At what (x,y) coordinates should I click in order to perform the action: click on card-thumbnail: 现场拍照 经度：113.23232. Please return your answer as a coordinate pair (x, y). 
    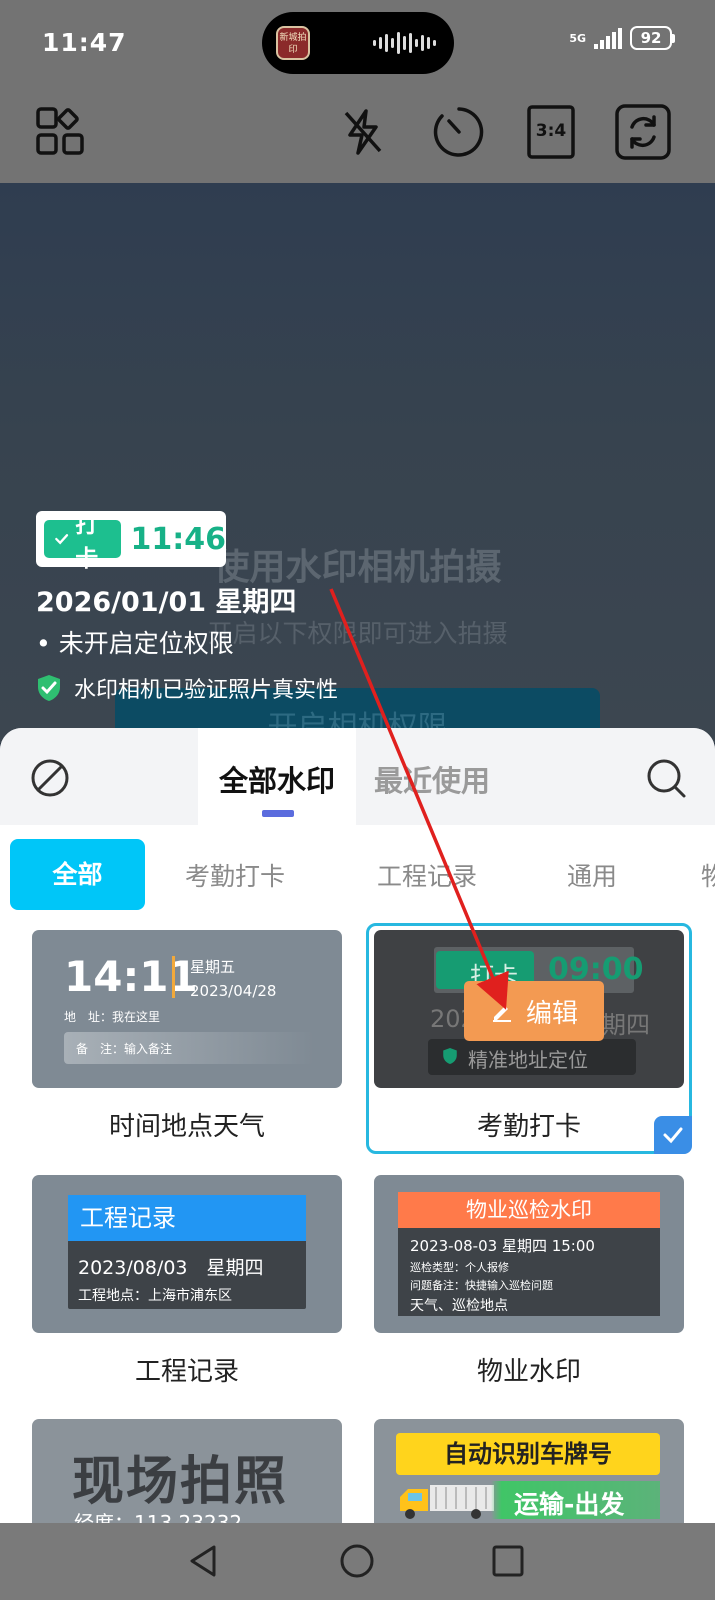
    Looking at the image, I should click on (187, 1471).